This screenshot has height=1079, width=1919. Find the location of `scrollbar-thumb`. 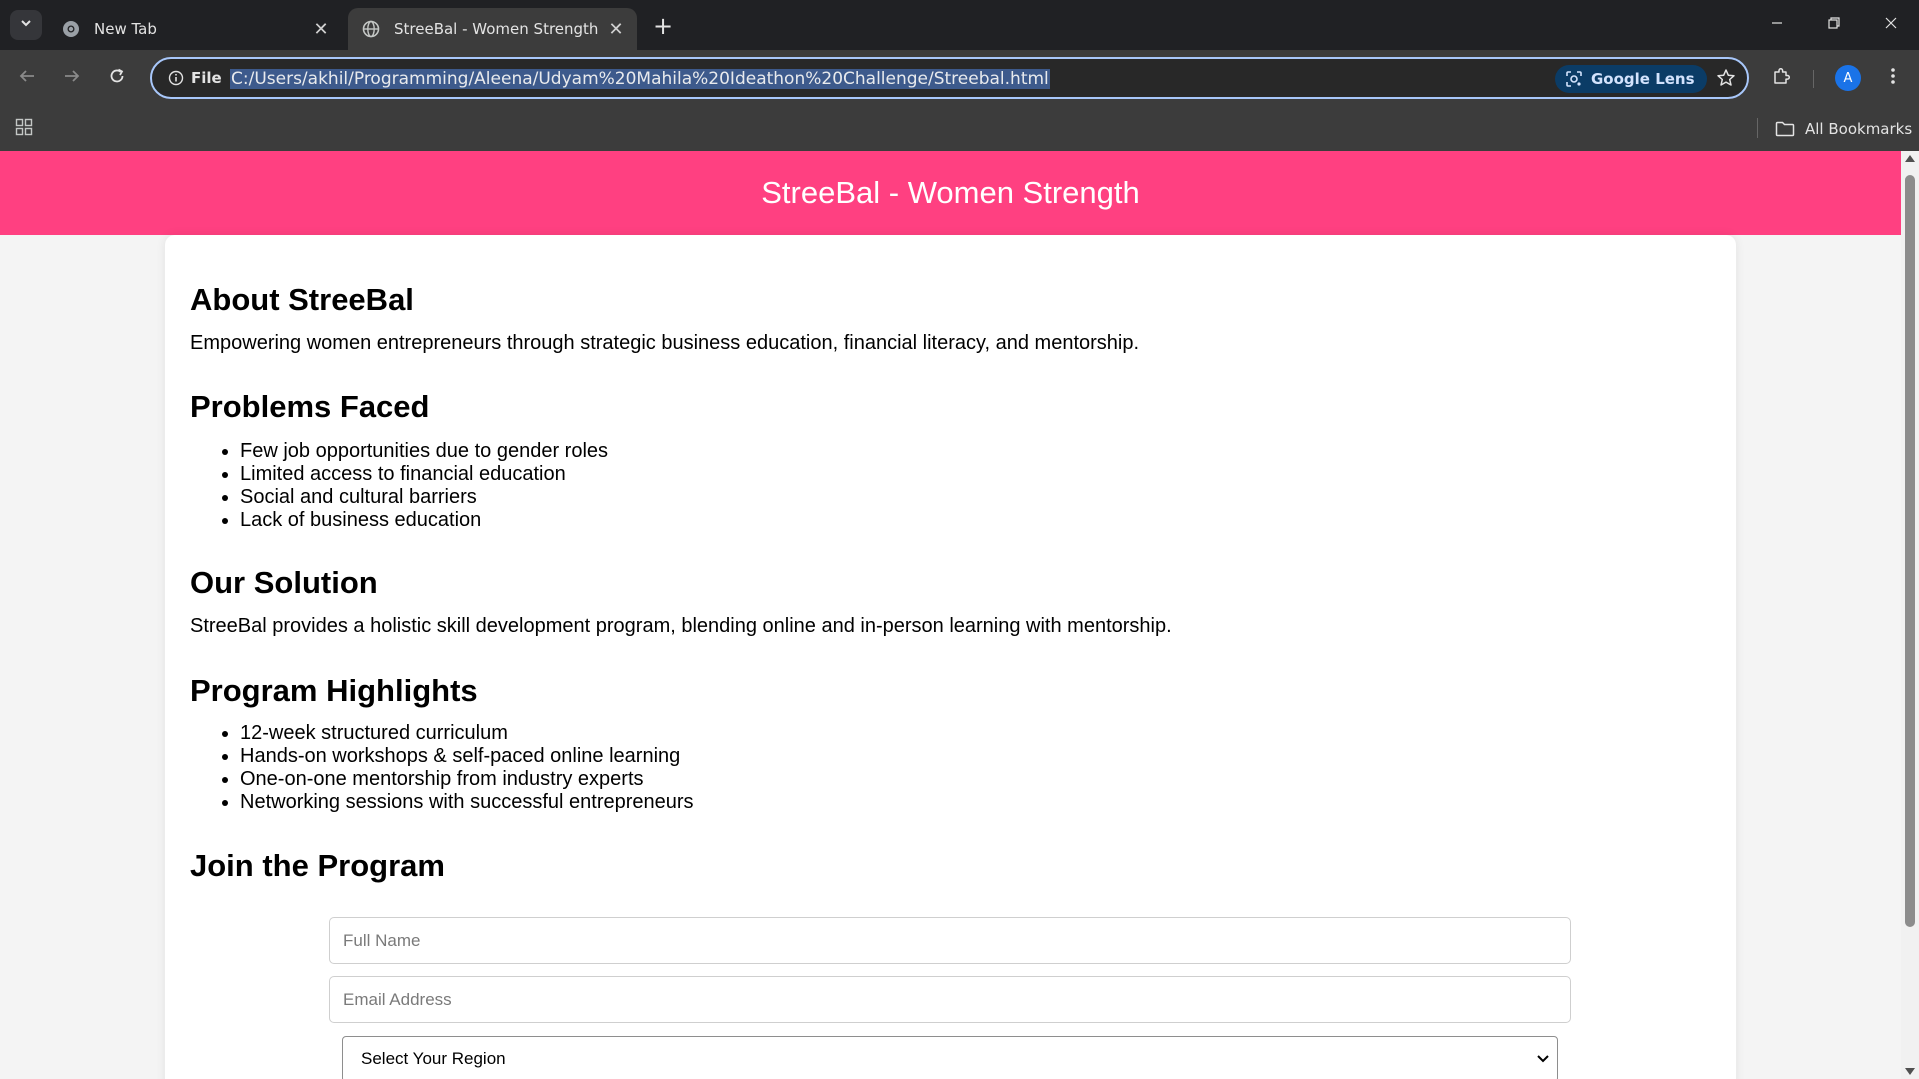

scrollbar-thumb is located at coordinates (1910, 551).